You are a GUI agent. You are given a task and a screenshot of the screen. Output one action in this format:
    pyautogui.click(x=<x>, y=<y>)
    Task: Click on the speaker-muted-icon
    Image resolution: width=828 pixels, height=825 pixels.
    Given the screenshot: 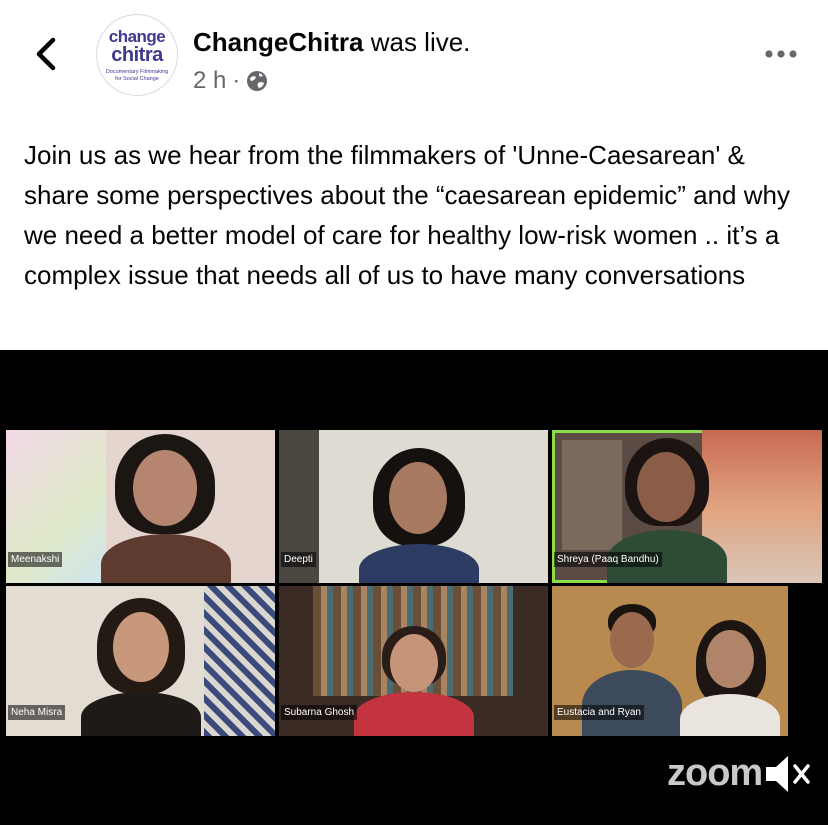 What is the action you would take?
    pyautogui.click(x=788, y=774)
    